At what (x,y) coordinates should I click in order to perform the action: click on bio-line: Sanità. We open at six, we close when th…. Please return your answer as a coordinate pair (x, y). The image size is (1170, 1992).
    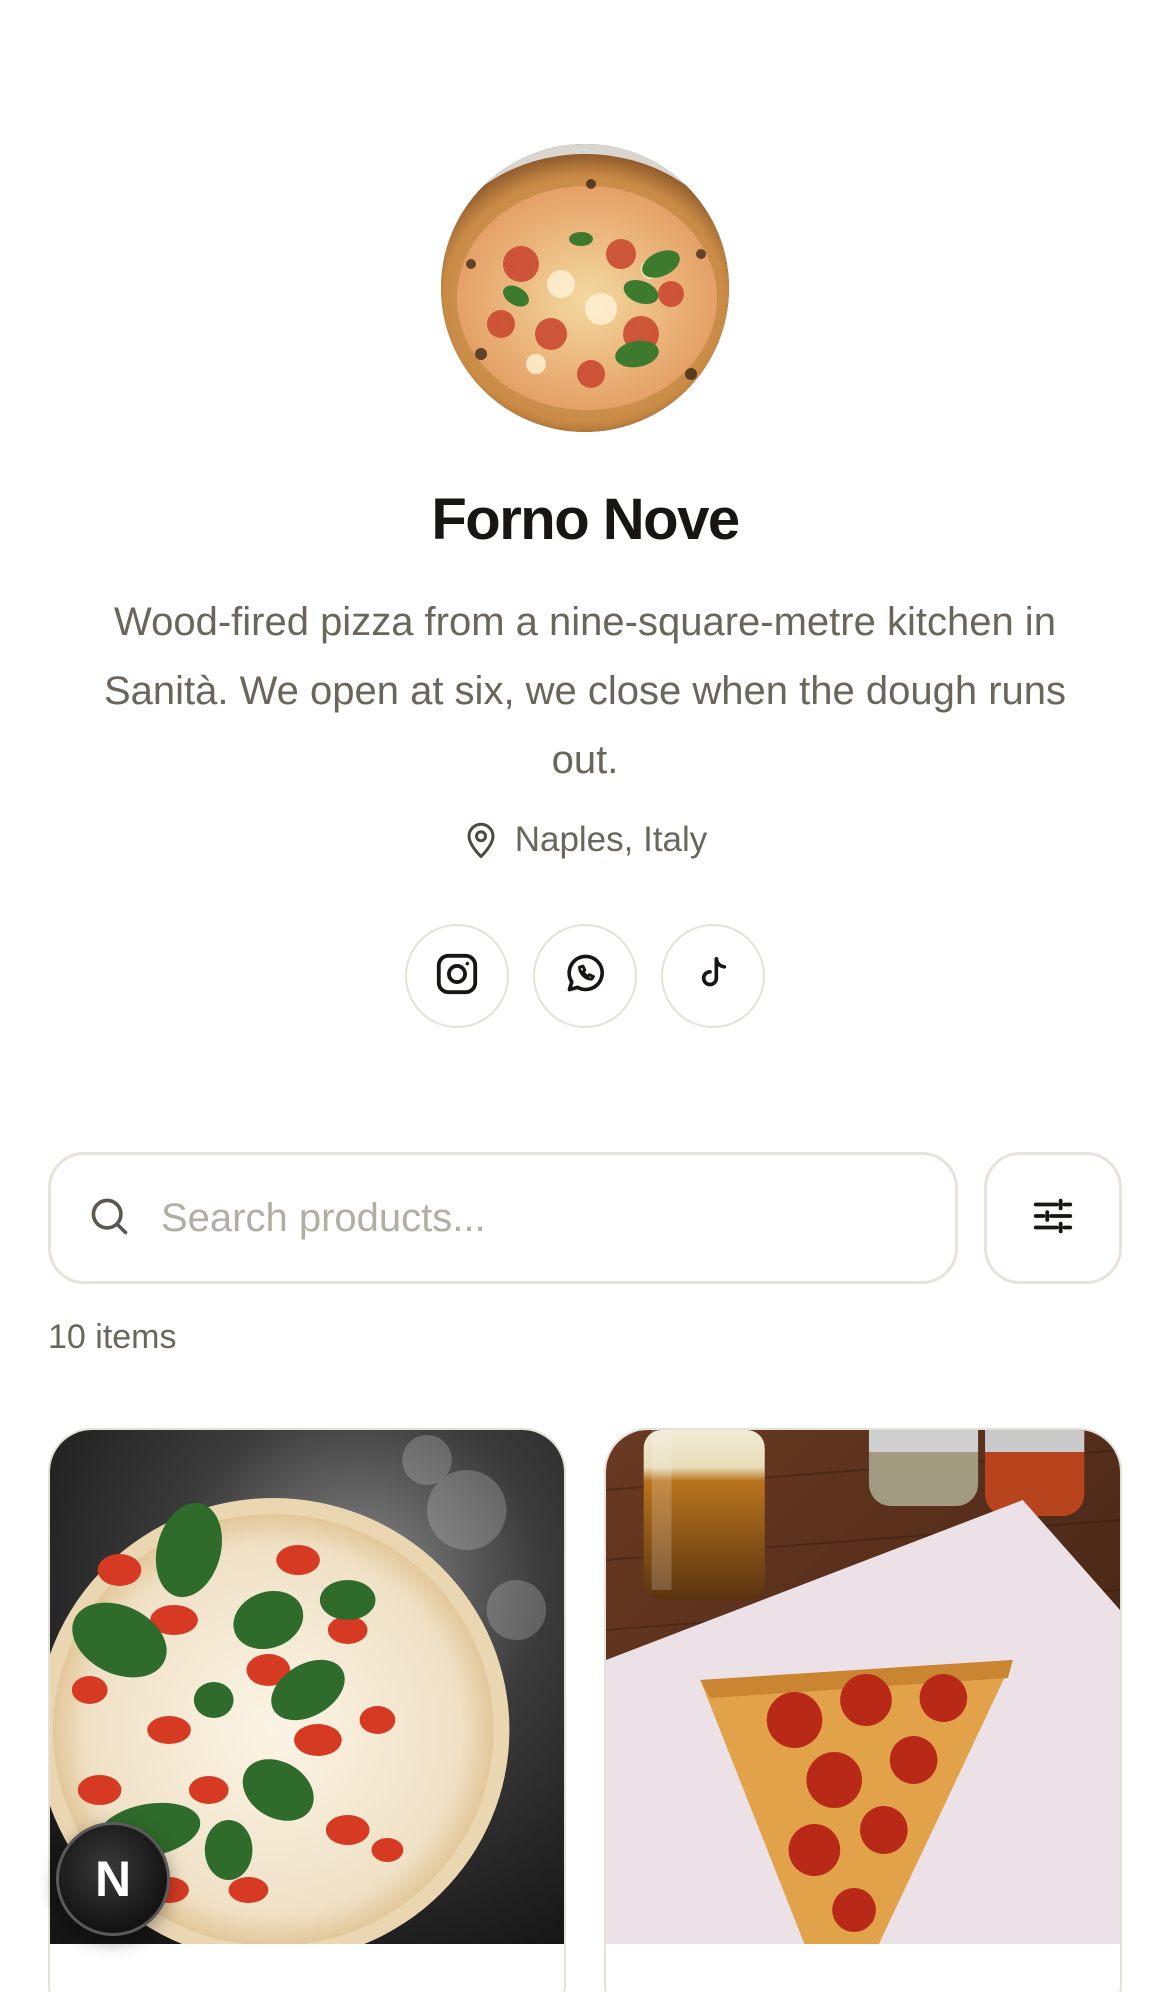
    Looking at the image, I should click on (585, 691).